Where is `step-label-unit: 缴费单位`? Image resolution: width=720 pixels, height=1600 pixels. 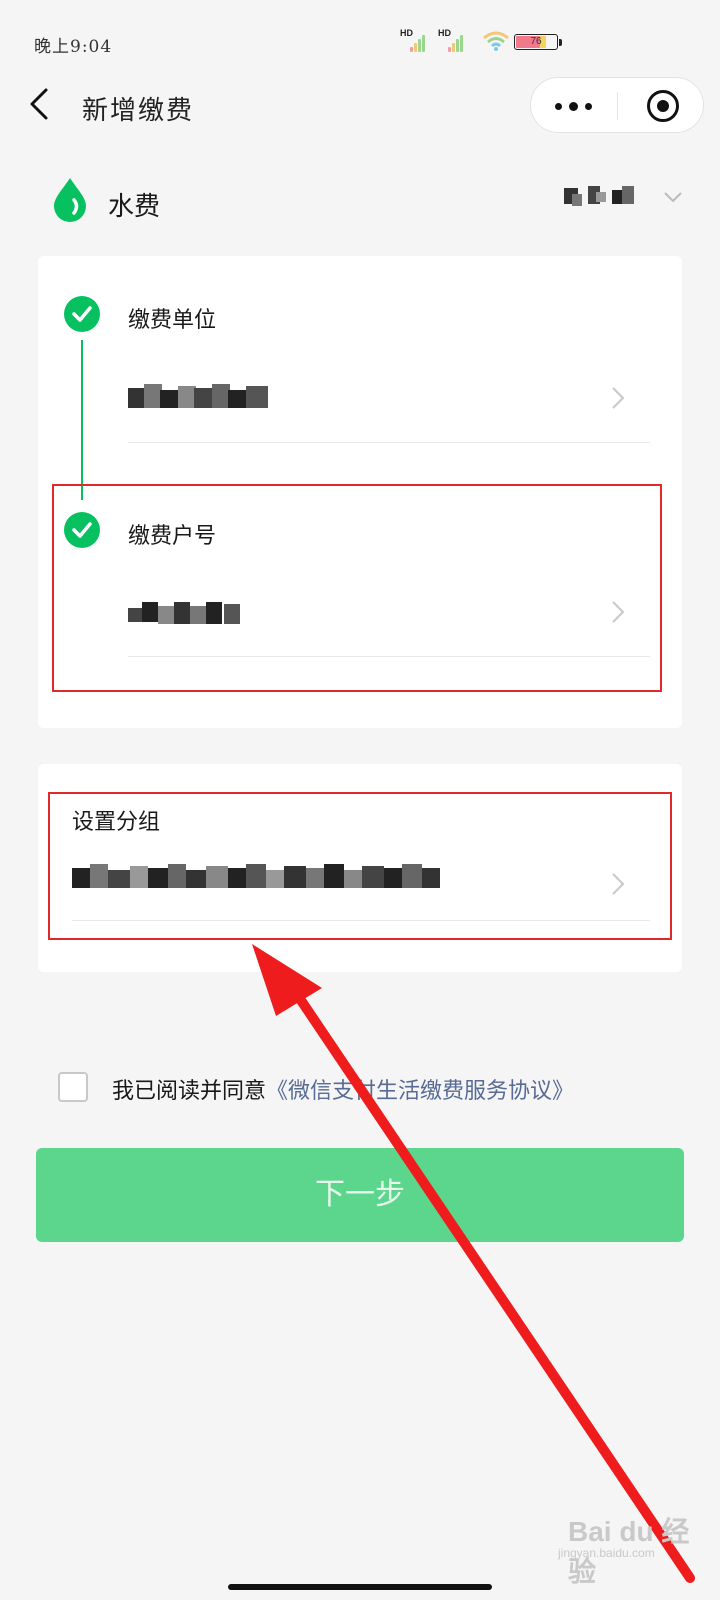
step-label-unit: 缴费单位 is located at coordinates (172, 320).